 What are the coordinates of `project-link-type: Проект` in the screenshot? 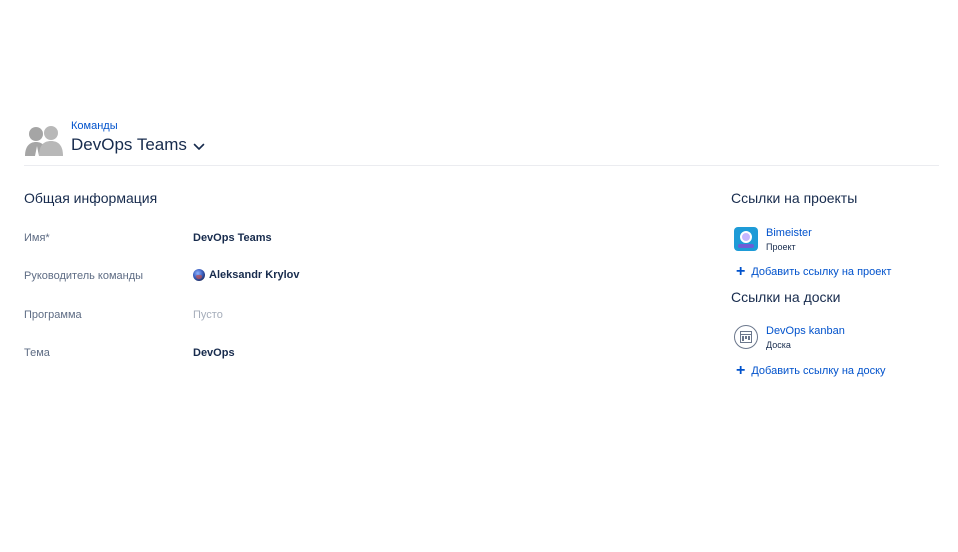 It's located at (781, 247).